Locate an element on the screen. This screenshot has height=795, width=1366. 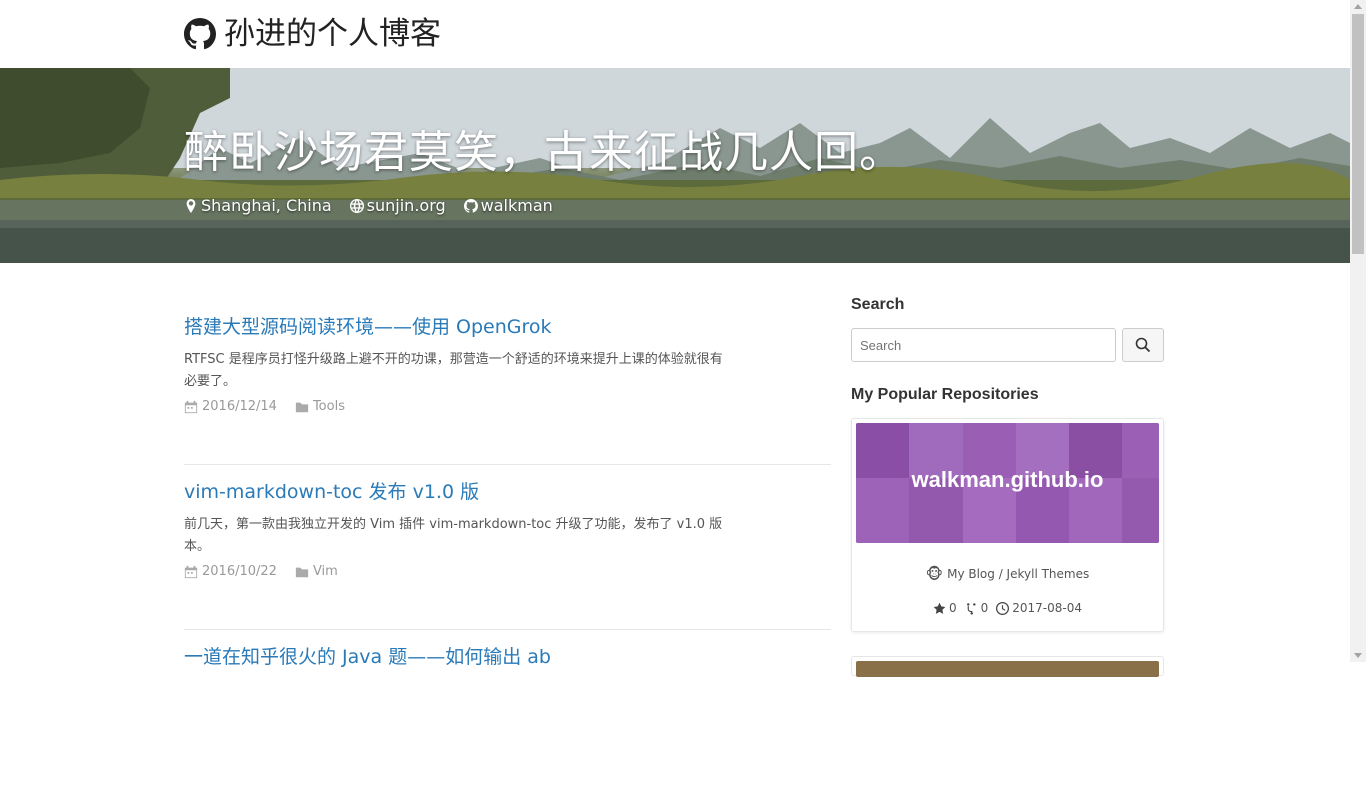
post-meta: 2016/12/14 Tools is located at coordinates (507, 406).